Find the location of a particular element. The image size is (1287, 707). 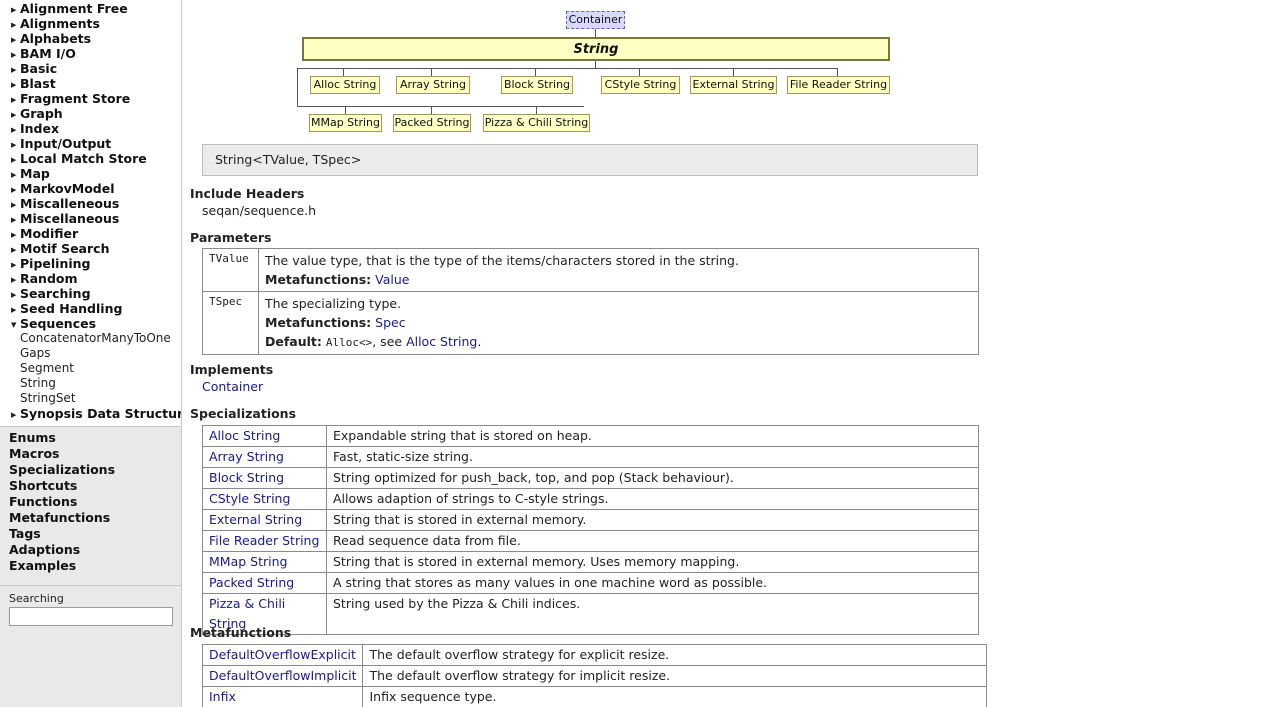

sidebar-category: ▶ Alphabets is located at coordinates (90, 38).